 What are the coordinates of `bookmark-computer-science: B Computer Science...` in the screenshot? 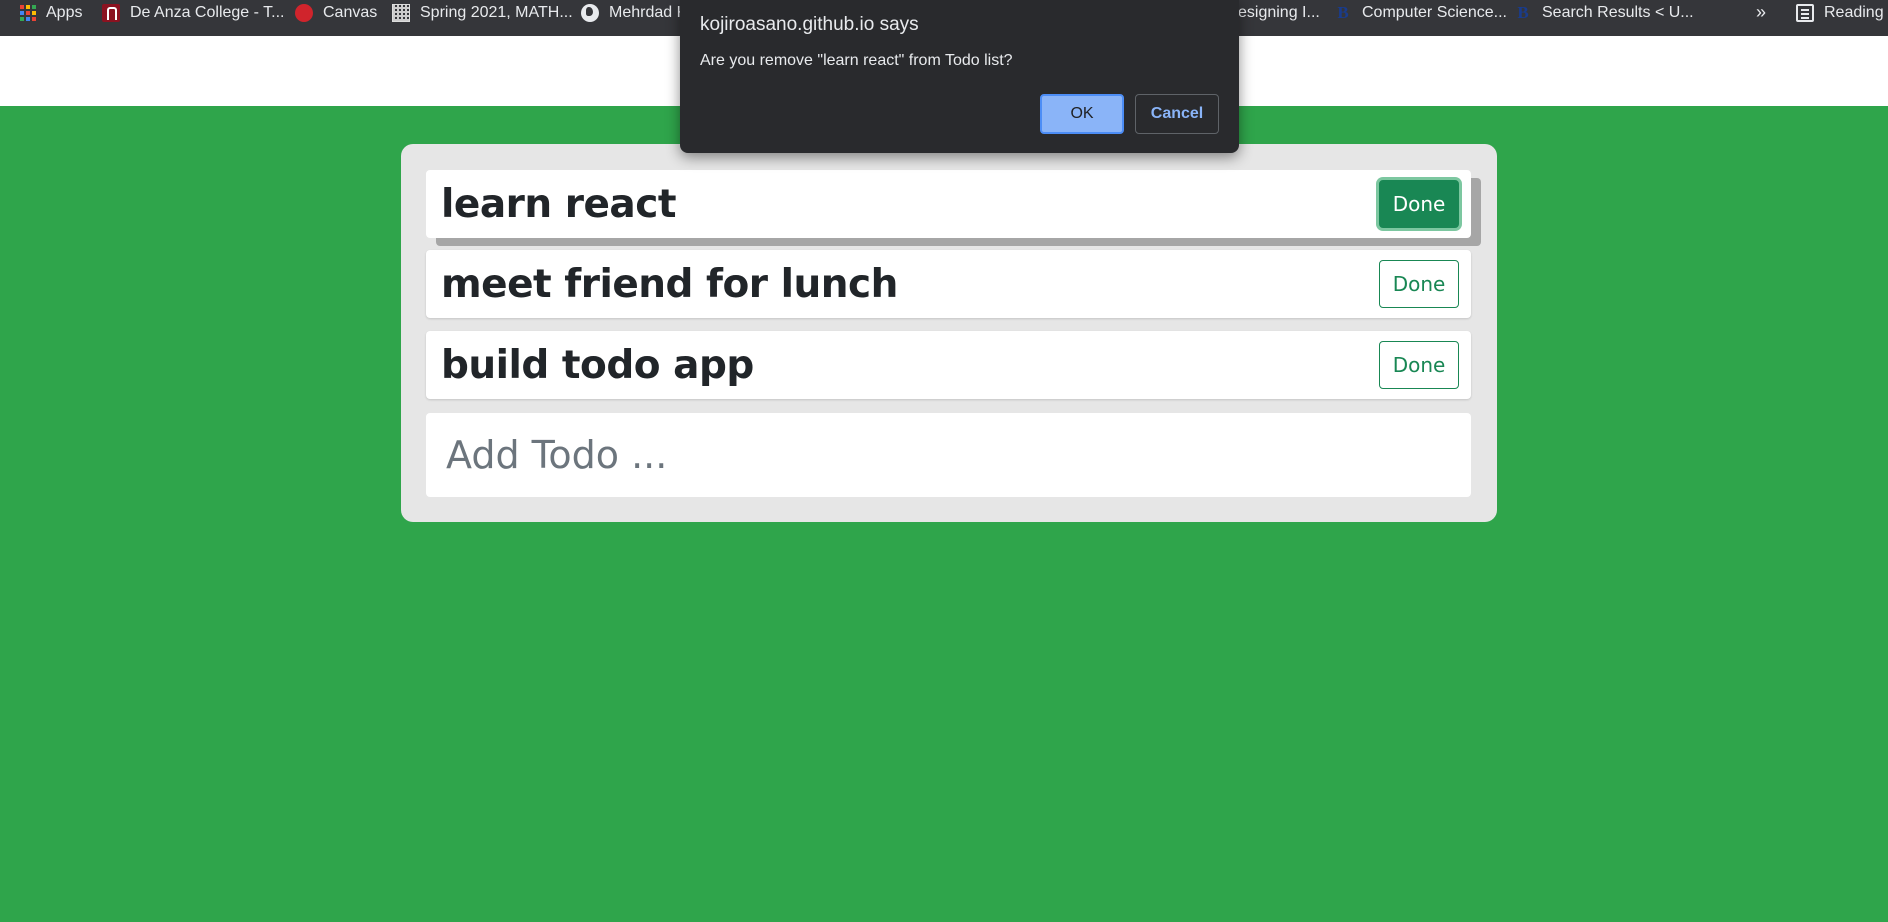 It's located at (1420, 13).